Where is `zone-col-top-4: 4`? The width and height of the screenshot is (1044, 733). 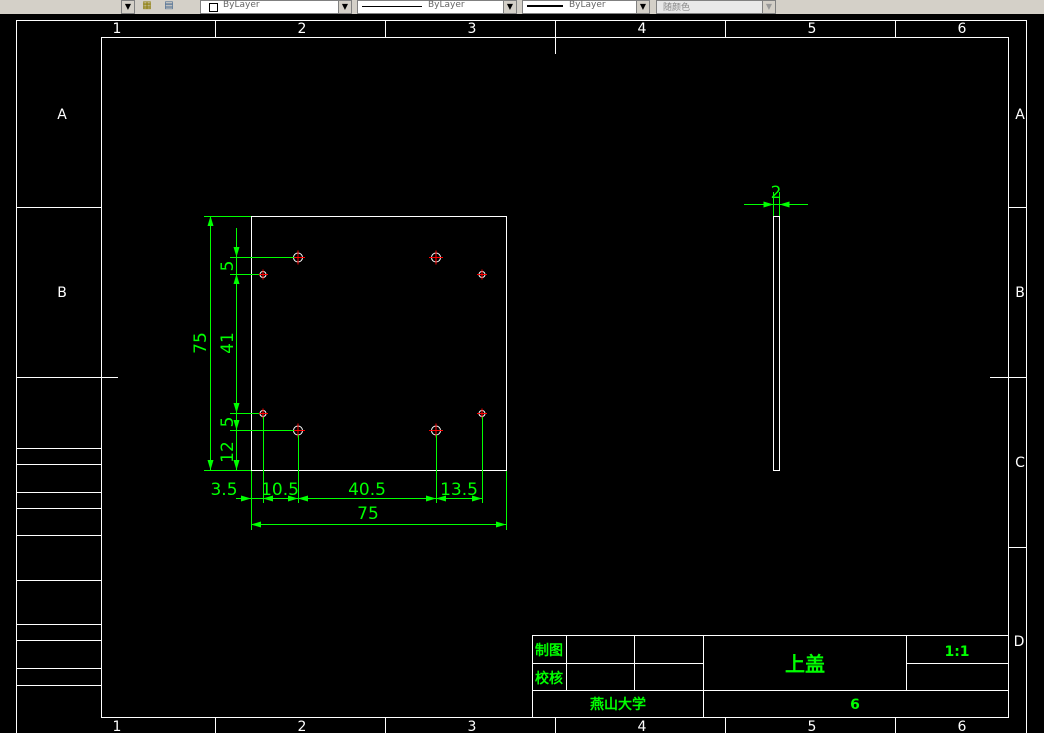
zone-col-top-4: 4 is located at coordinates (642, 29).